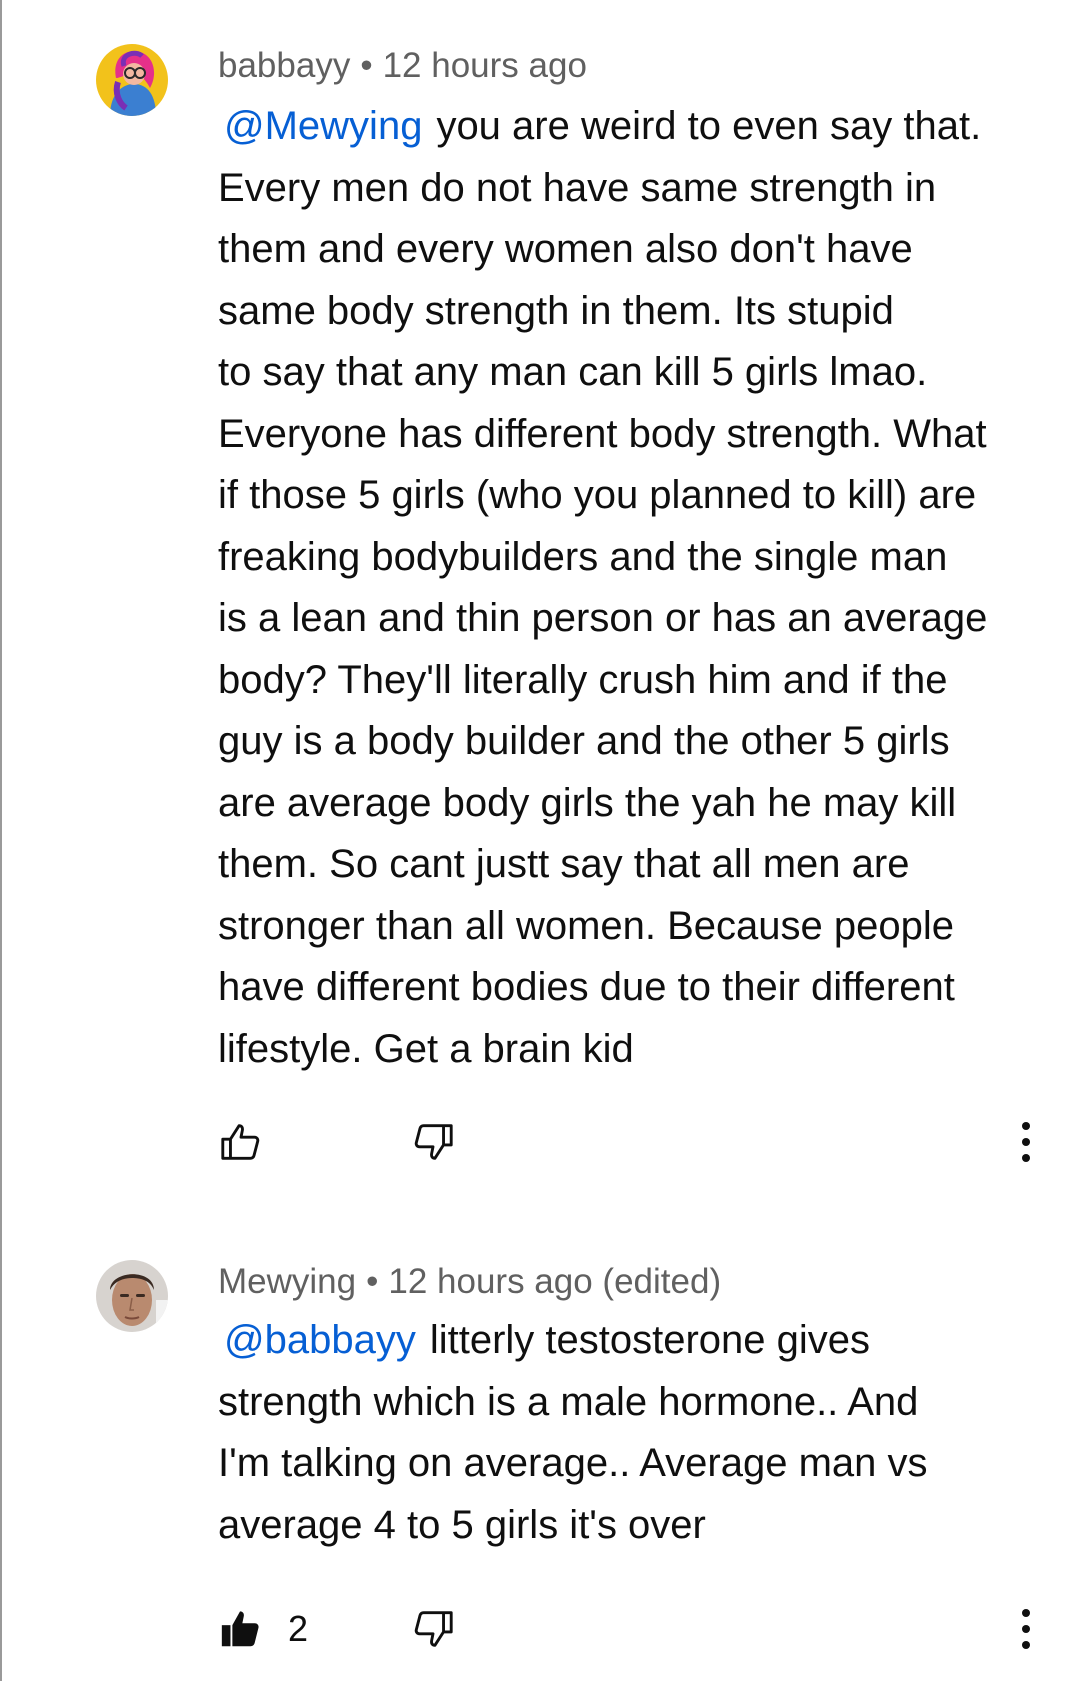 This screenshot has height=1681, width=1080. What do you see at coordinates (565, 249) in the screenshot?
I see `comment-text-line: them and every women also don't have` at bounding box center [565, 249].